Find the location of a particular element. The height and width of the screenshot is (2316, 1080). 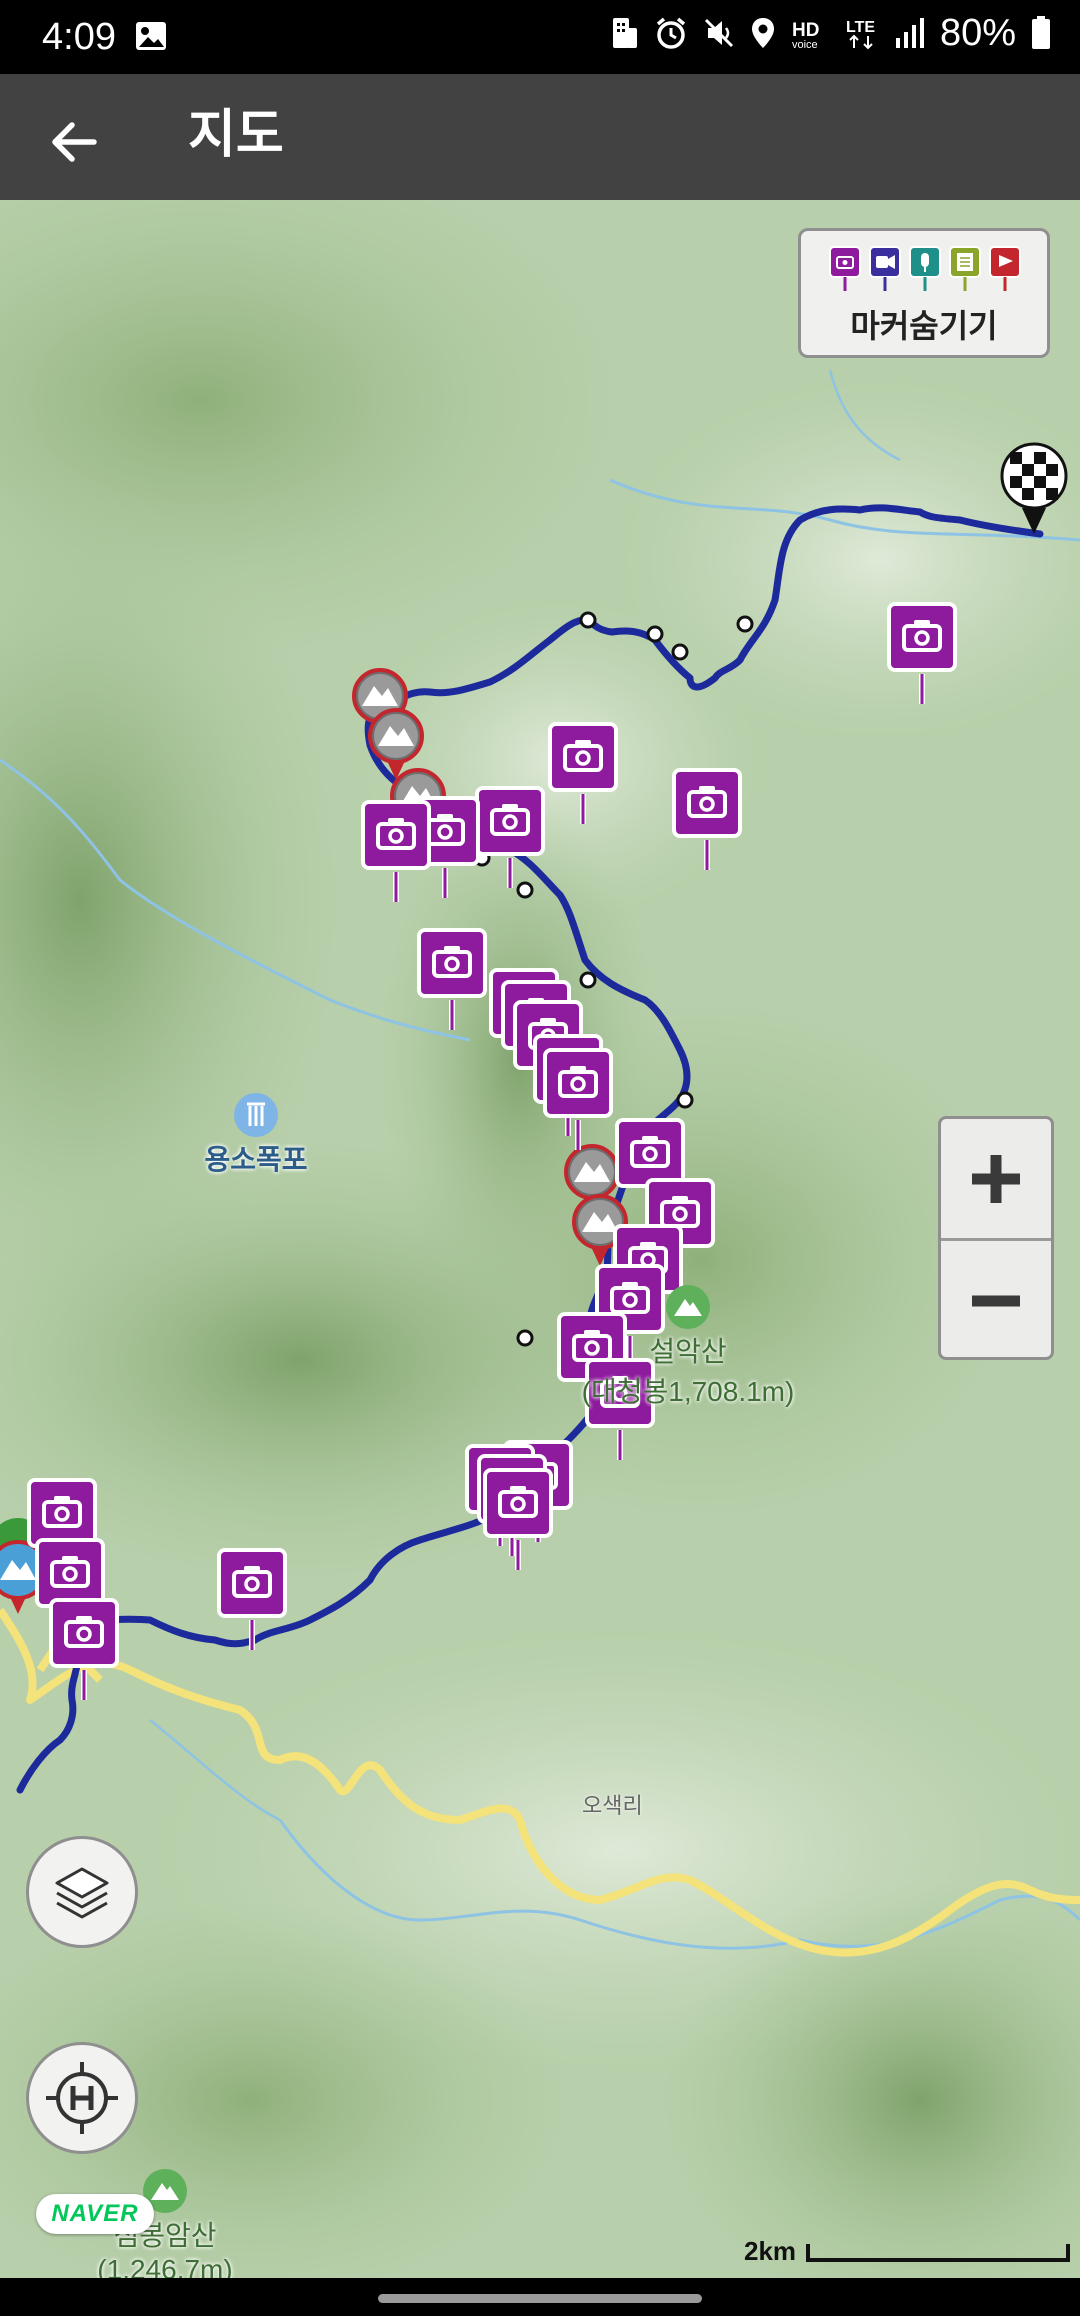

page-title: 지도 is located at coordinates (236, 135).